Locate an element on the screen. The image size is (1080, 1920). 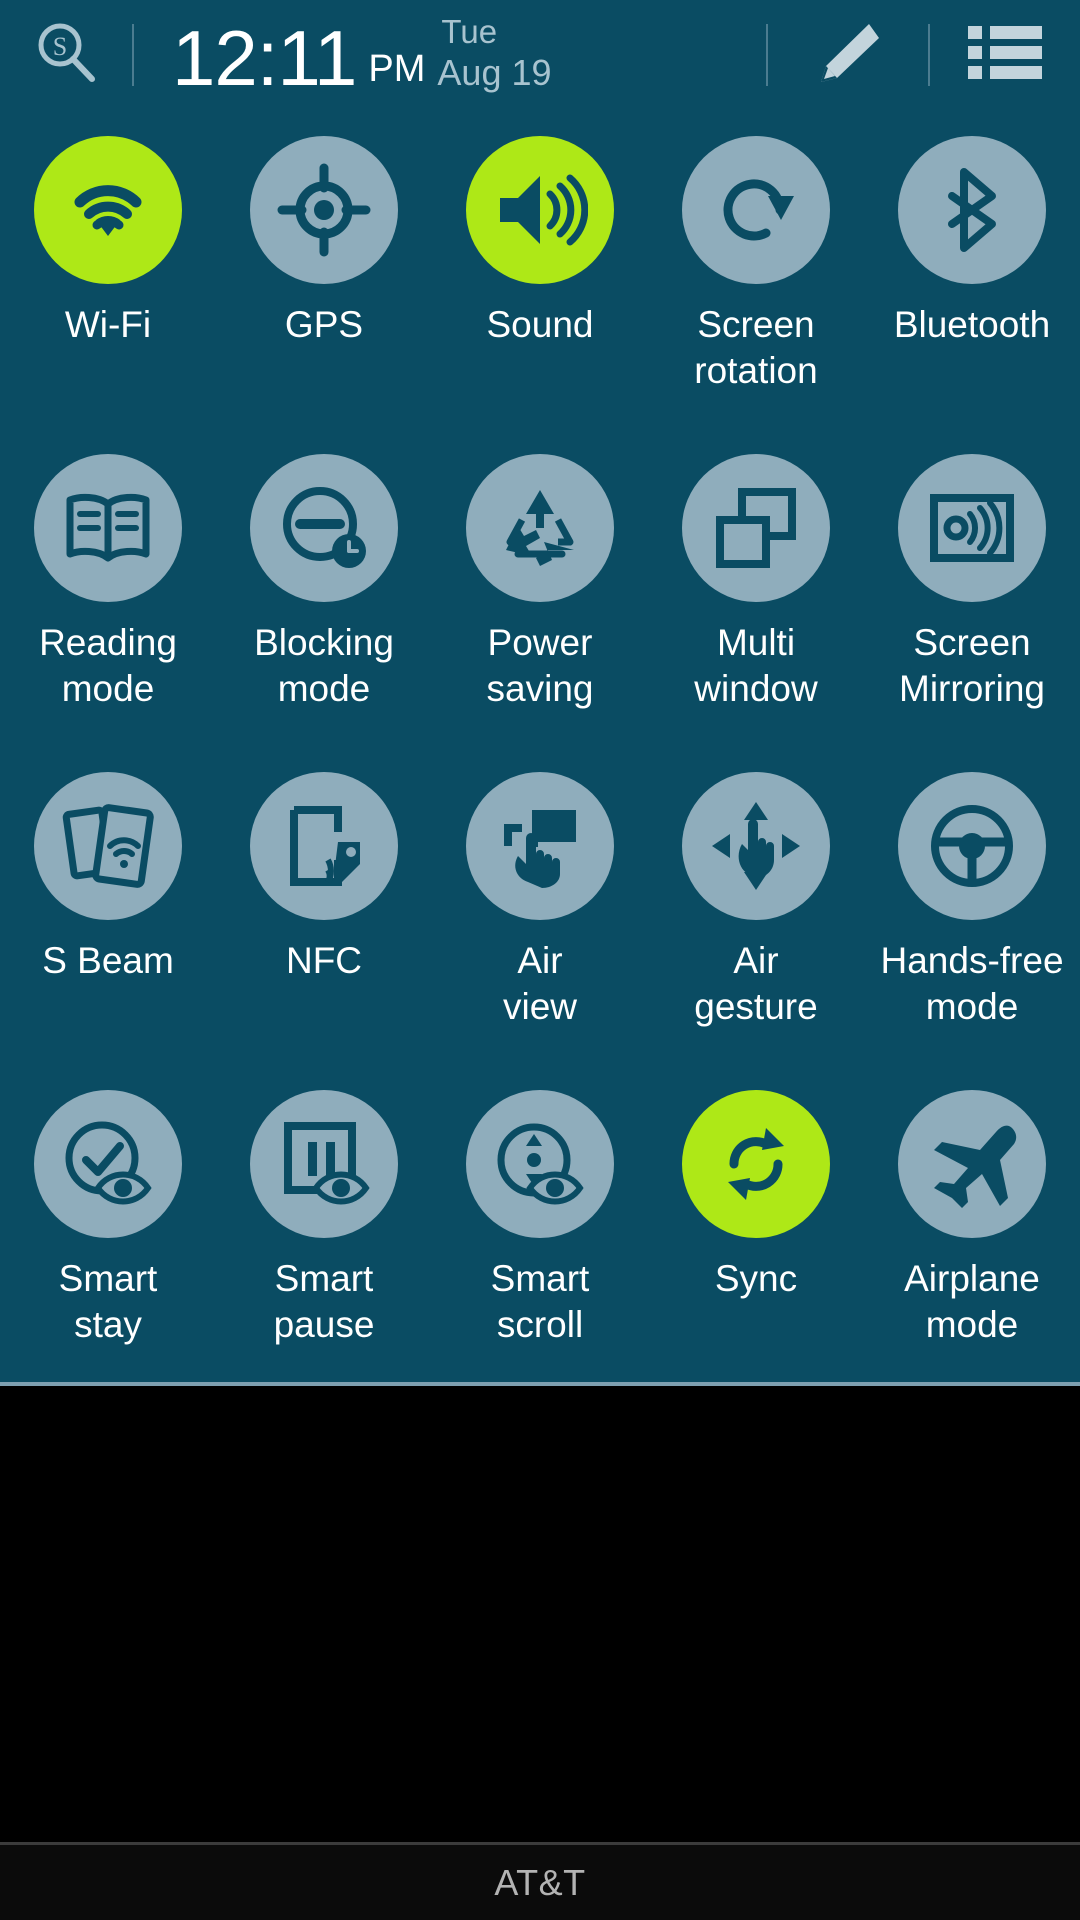
toggle-power-saving: Power saving is located at coordinates (540, 595).